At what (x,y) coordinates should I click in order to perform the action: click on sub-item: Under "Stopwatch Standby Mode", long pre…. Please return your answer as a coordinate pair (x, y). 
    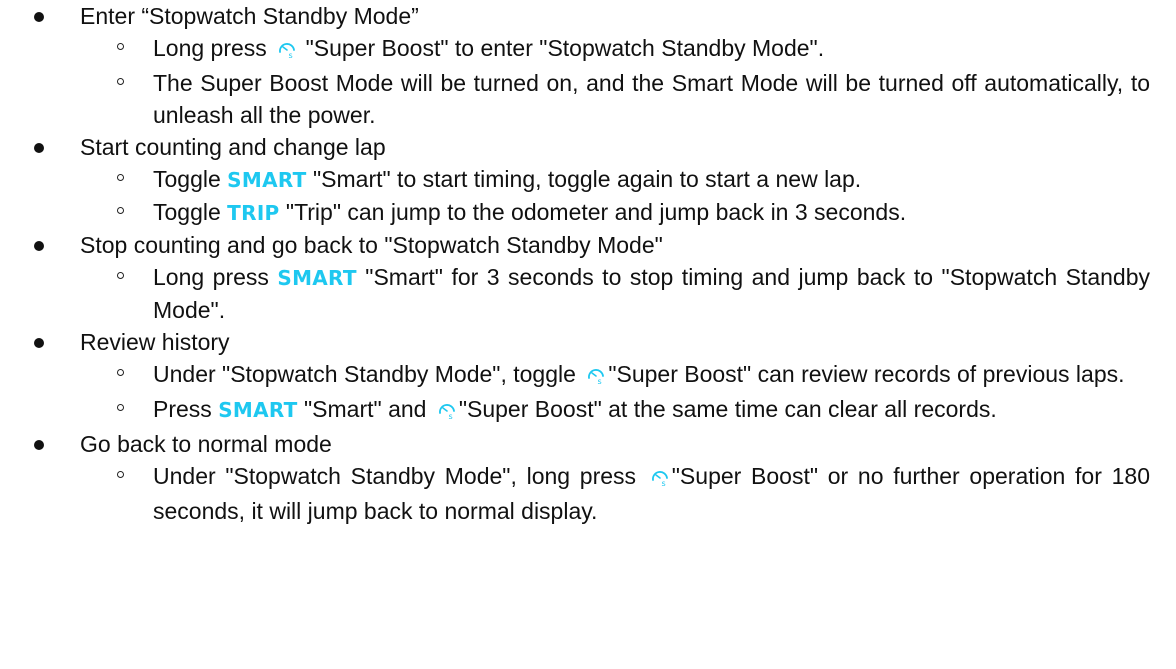
    Looking at the image, I should click on (628, 493).